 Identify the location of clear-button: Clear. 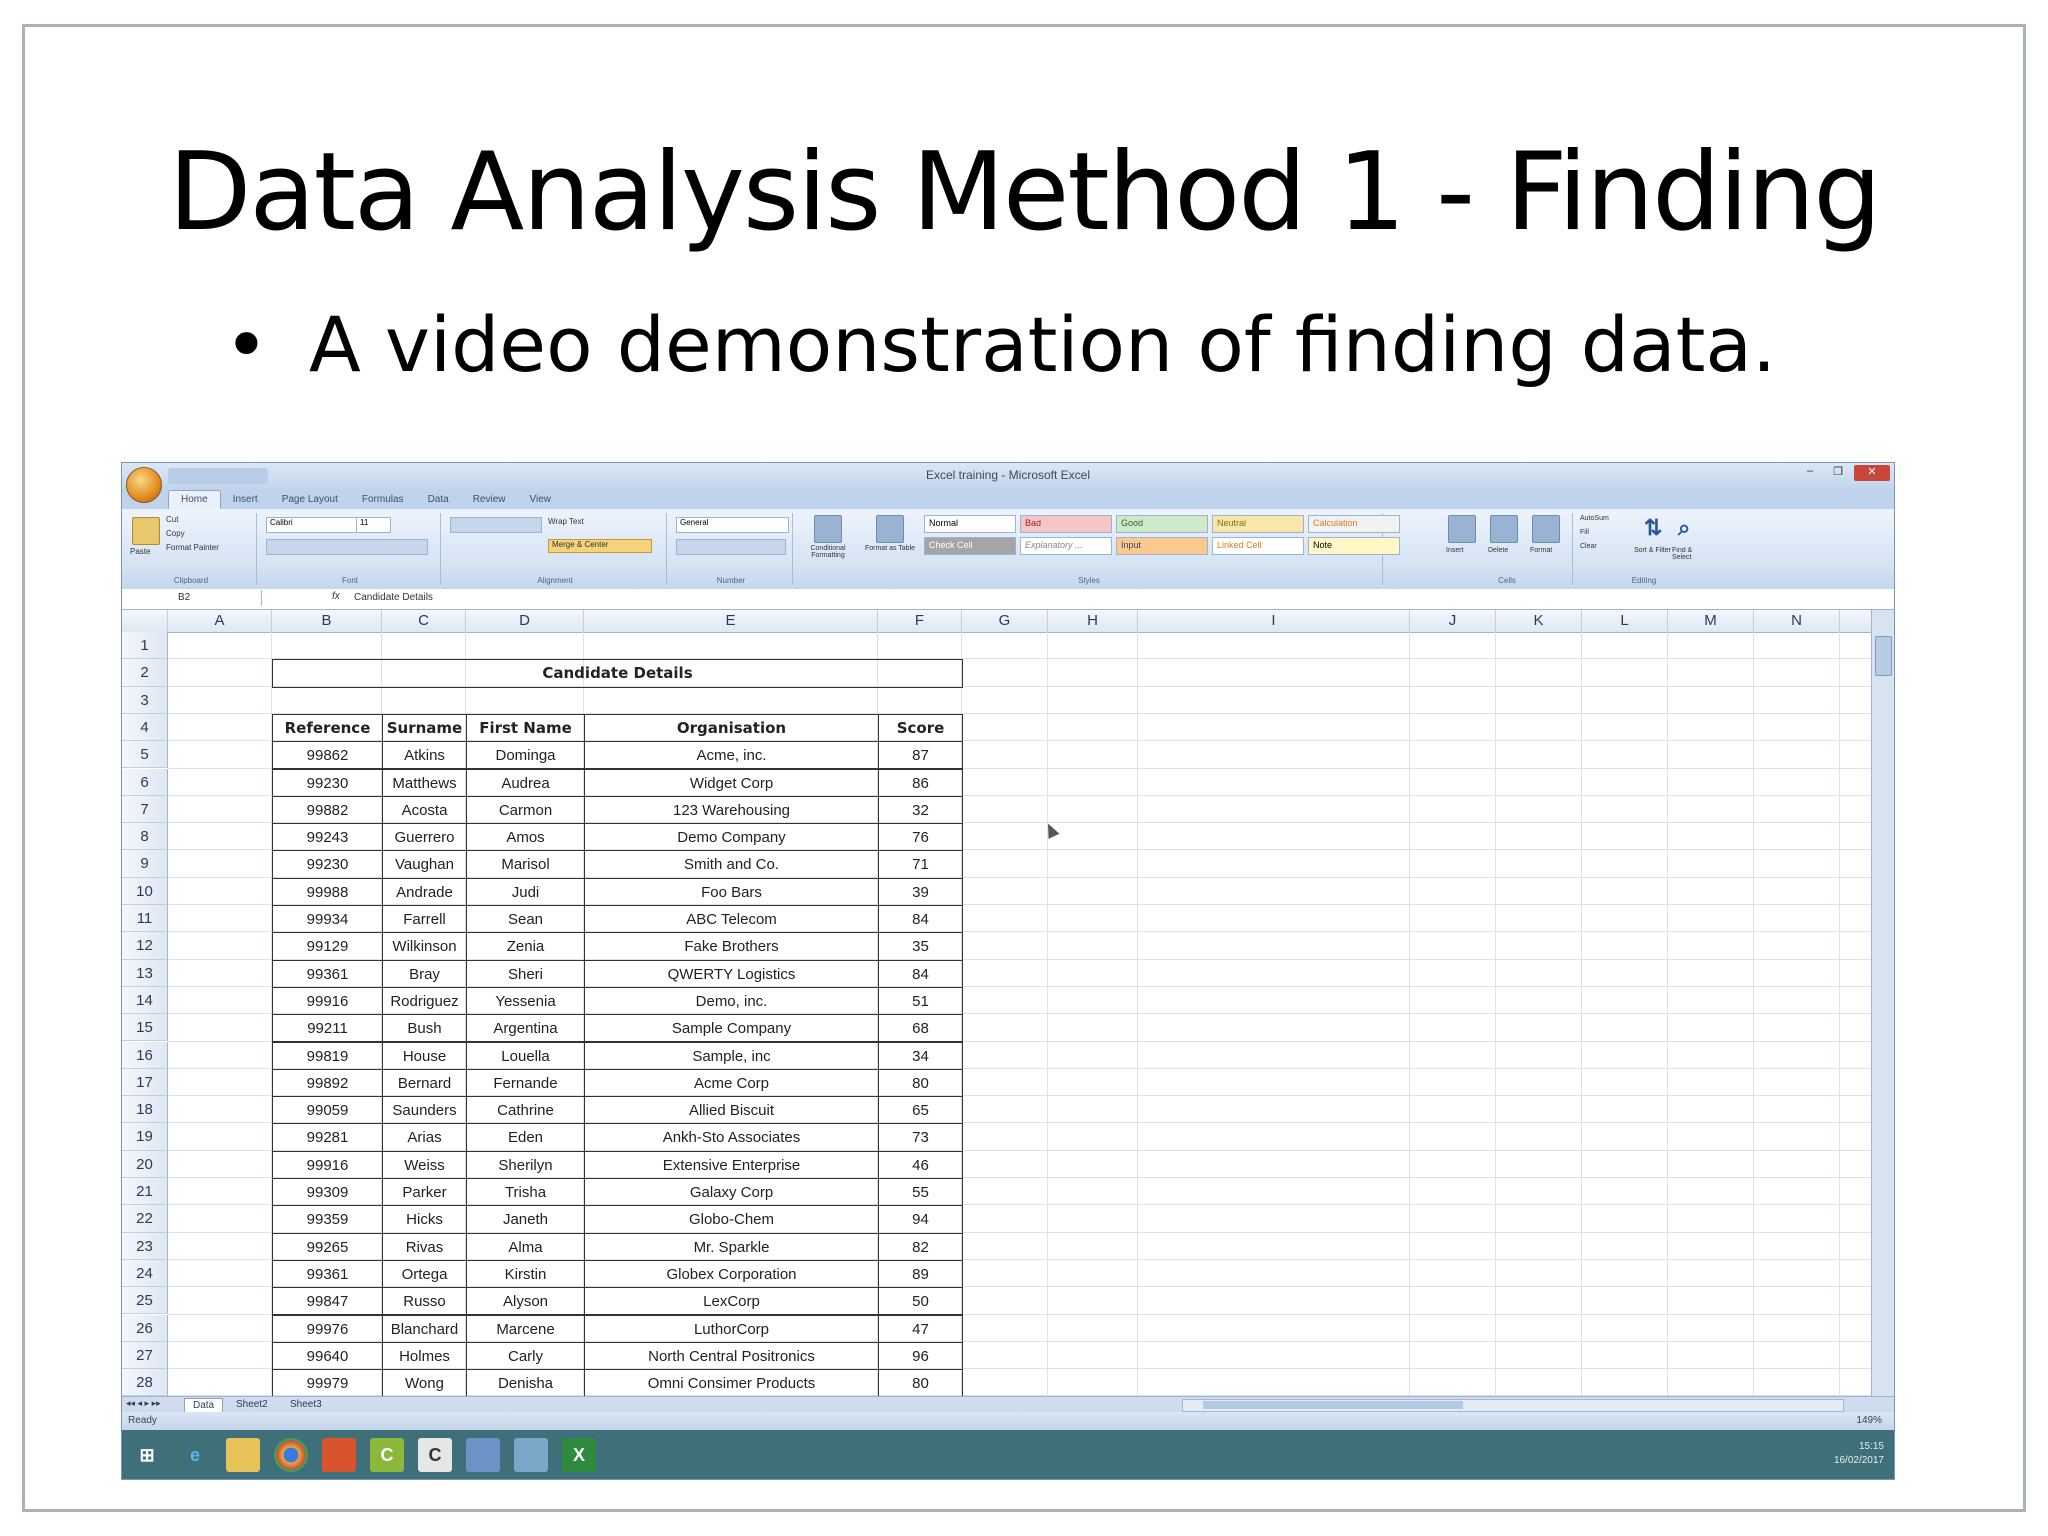
(1588, 546).